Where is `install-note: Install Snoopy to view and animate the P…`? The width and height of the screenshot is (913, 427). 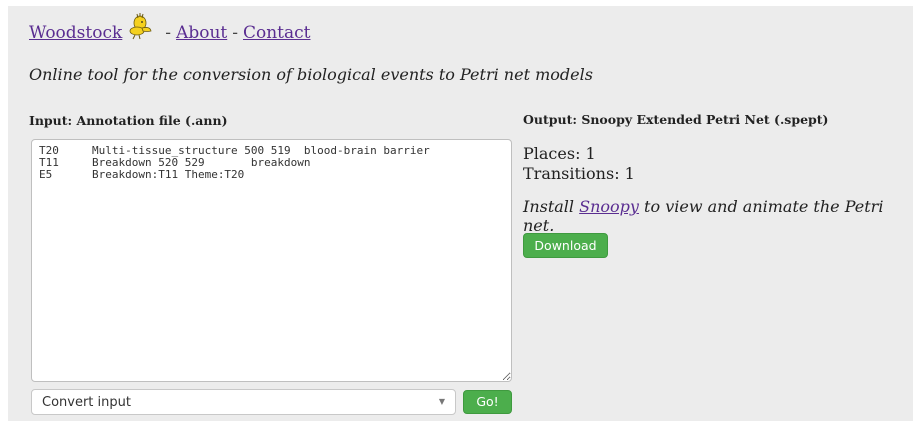
install-note: Install Snoopy to view and animate the P… is located at coordinates (718, 216).